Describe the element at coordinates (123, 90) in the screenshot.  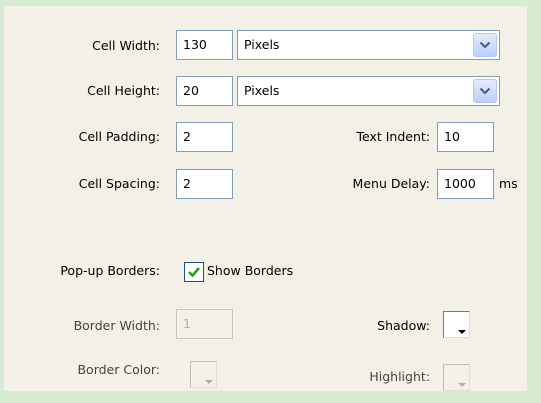
I see `cell-height-label: Cell Height:` at that location.